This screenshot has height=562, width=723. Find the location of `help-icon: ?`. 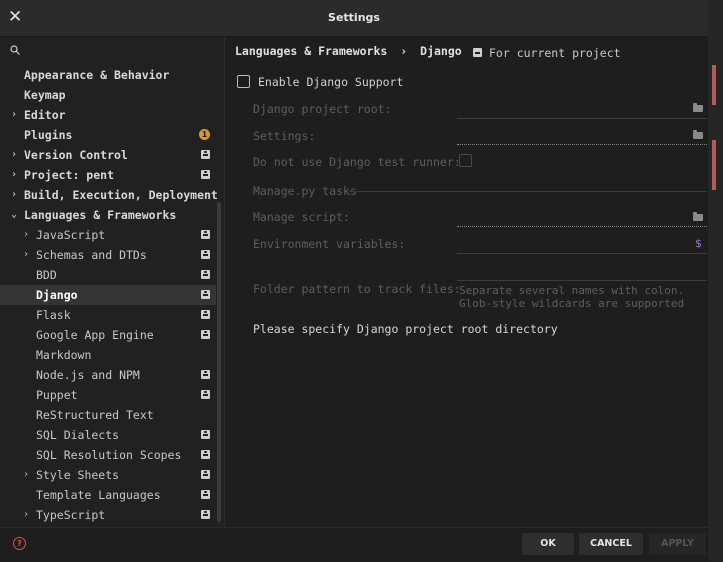

help-icon: ? is located at coordinates (19, 543).